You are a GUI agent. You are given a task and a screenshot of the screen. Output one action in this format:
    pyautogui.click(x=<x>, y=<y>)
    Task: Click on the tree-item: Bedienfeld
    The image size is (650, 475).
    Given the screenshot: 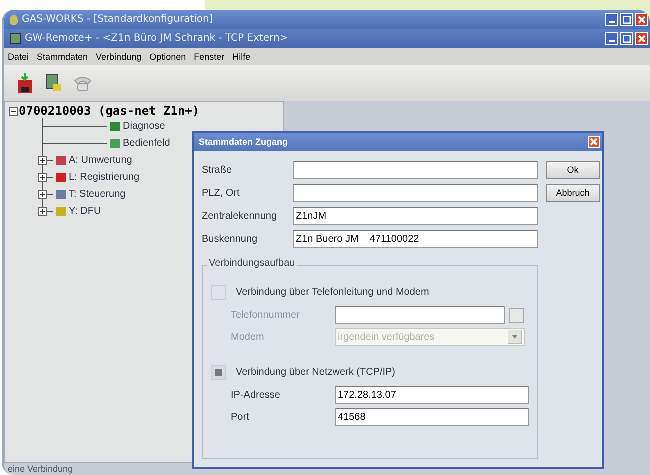 What is the action you would take?
    pyautogui.click(x=146, y=143)
    